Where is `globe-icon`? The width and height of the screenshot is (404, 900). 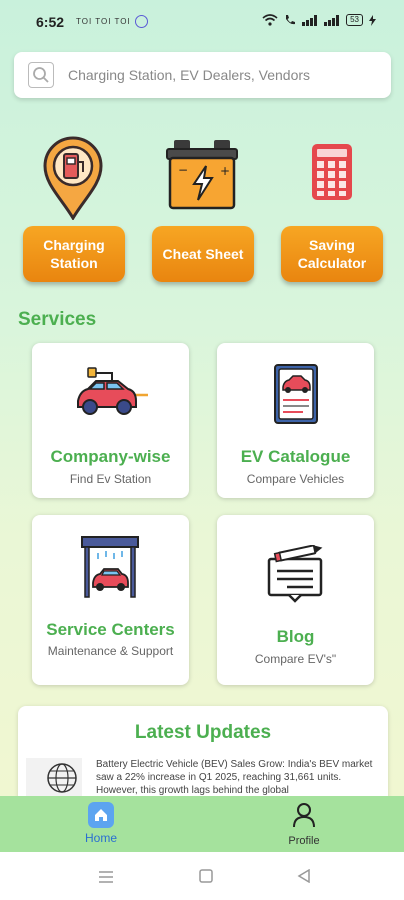
globe-icon is located at coordinates (54, 778).